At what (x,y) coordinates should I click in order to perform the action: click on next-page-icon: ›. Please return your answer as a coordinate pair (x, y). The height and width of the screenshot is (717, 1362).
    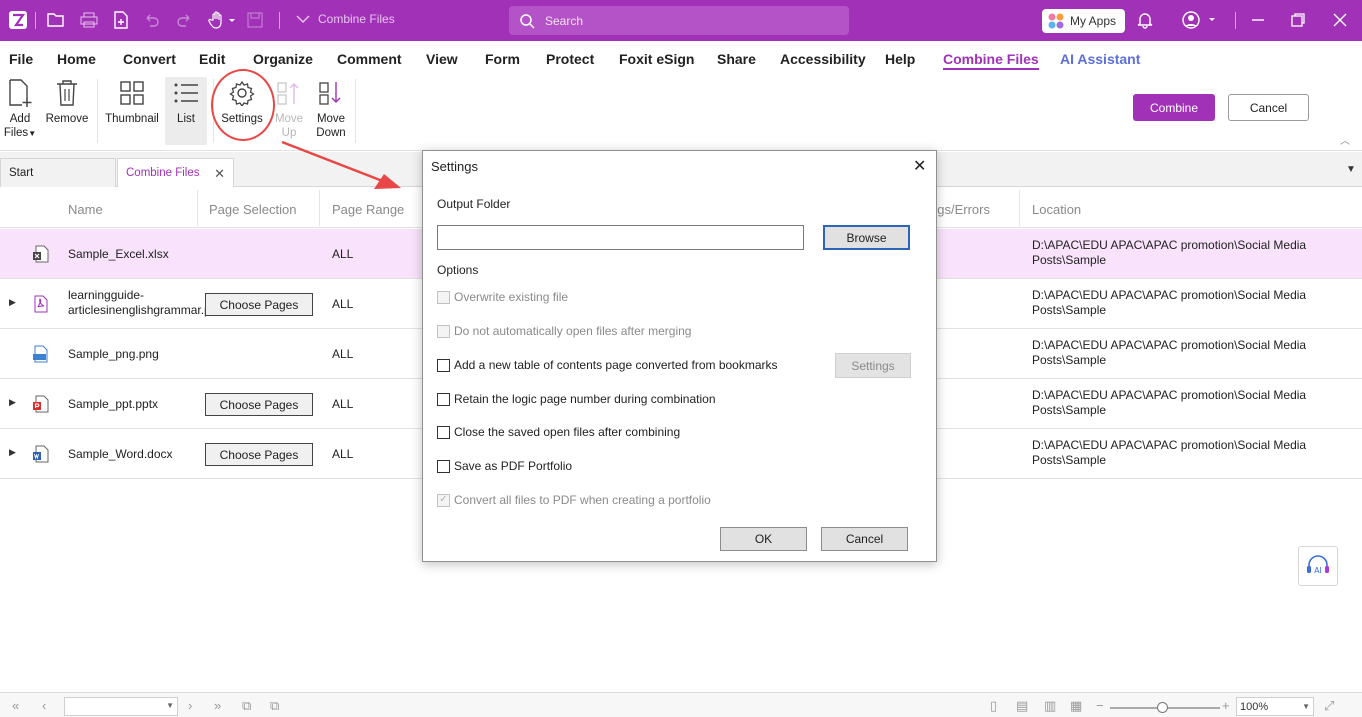
    Looking at the image, I should click on (190, 705).